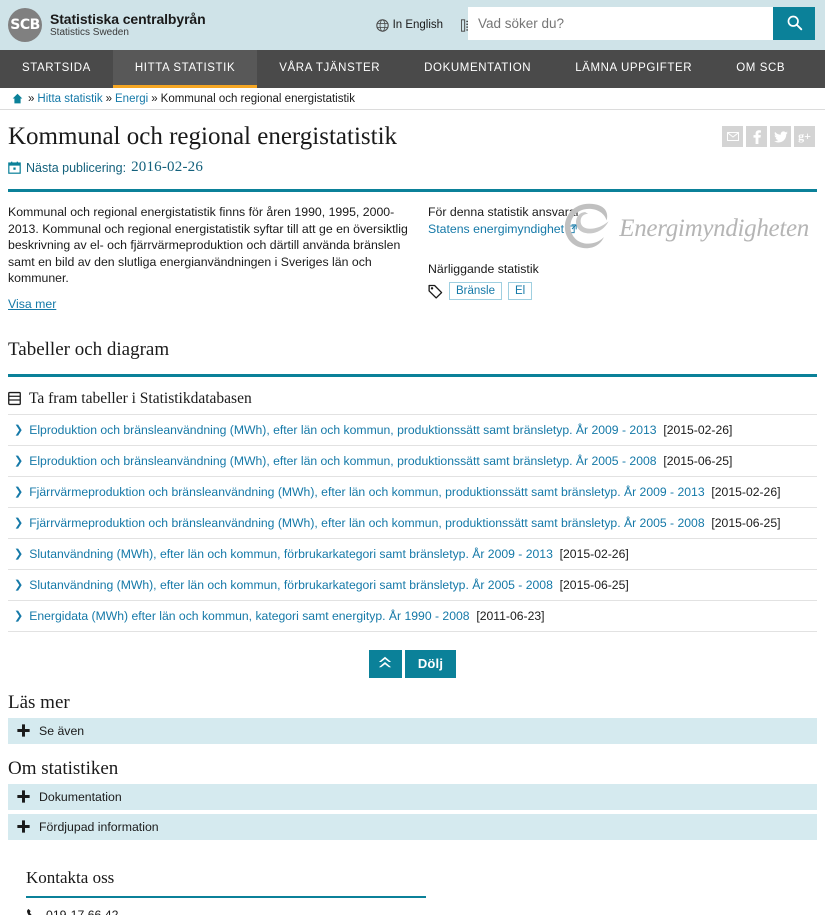  Describe the element at coordinates (185, 69) in the screenshot. I see `nav-item-hitta-statistik: HITTA STATISTIK` at that location.